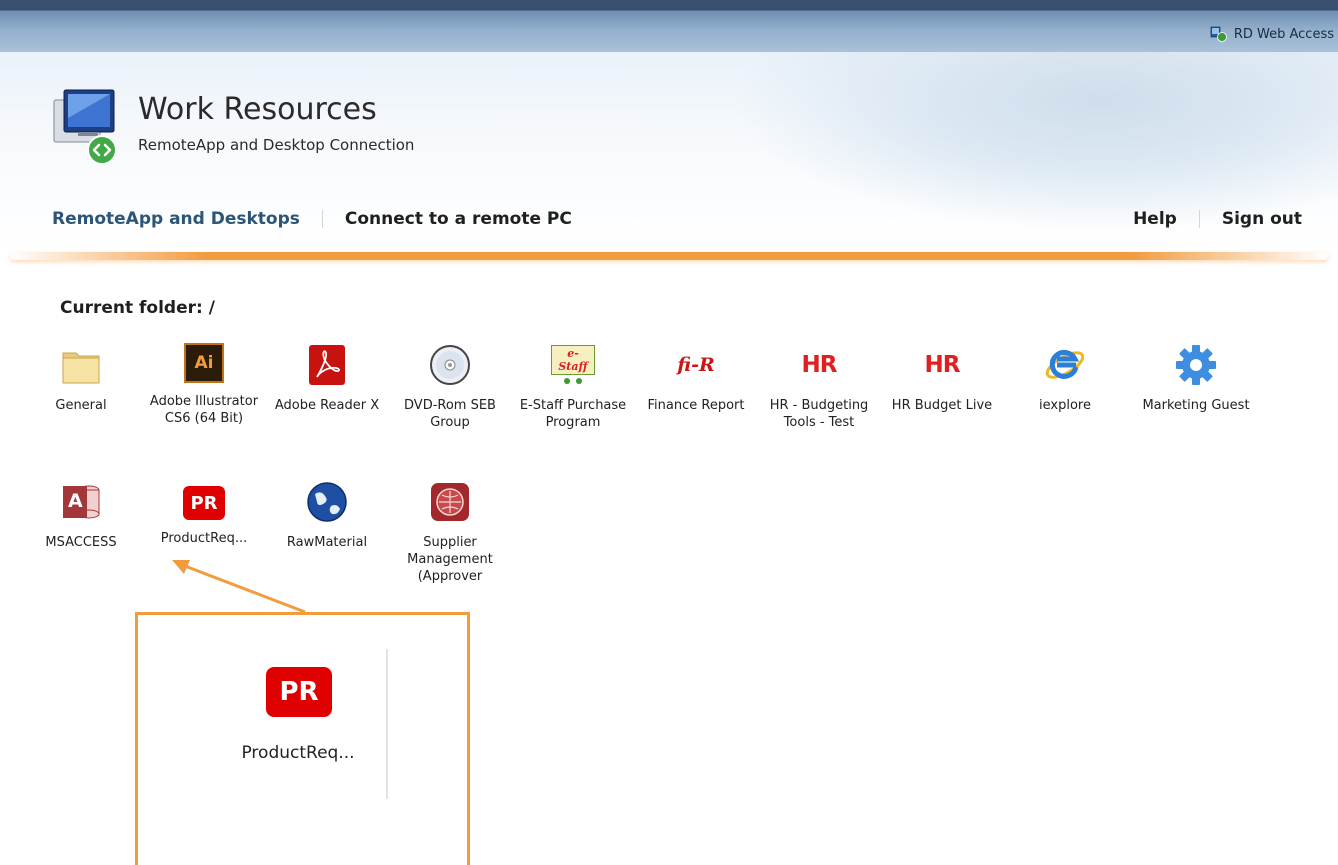  I want to click on app-tile-hr-budgeting-test: HR HR - Budgeting Tools - Test, so click(819, 387).